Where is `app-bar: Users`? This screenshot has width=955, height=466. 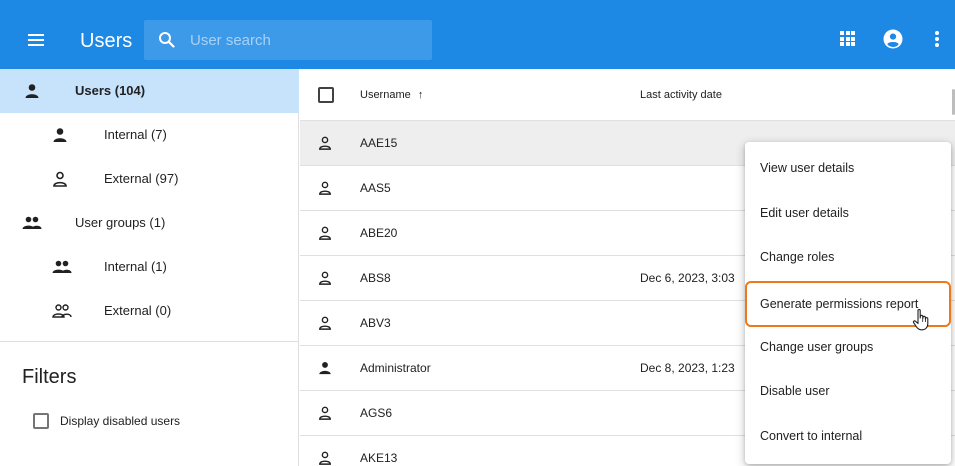
app-bar: Users is located at coordinates (477, 34).